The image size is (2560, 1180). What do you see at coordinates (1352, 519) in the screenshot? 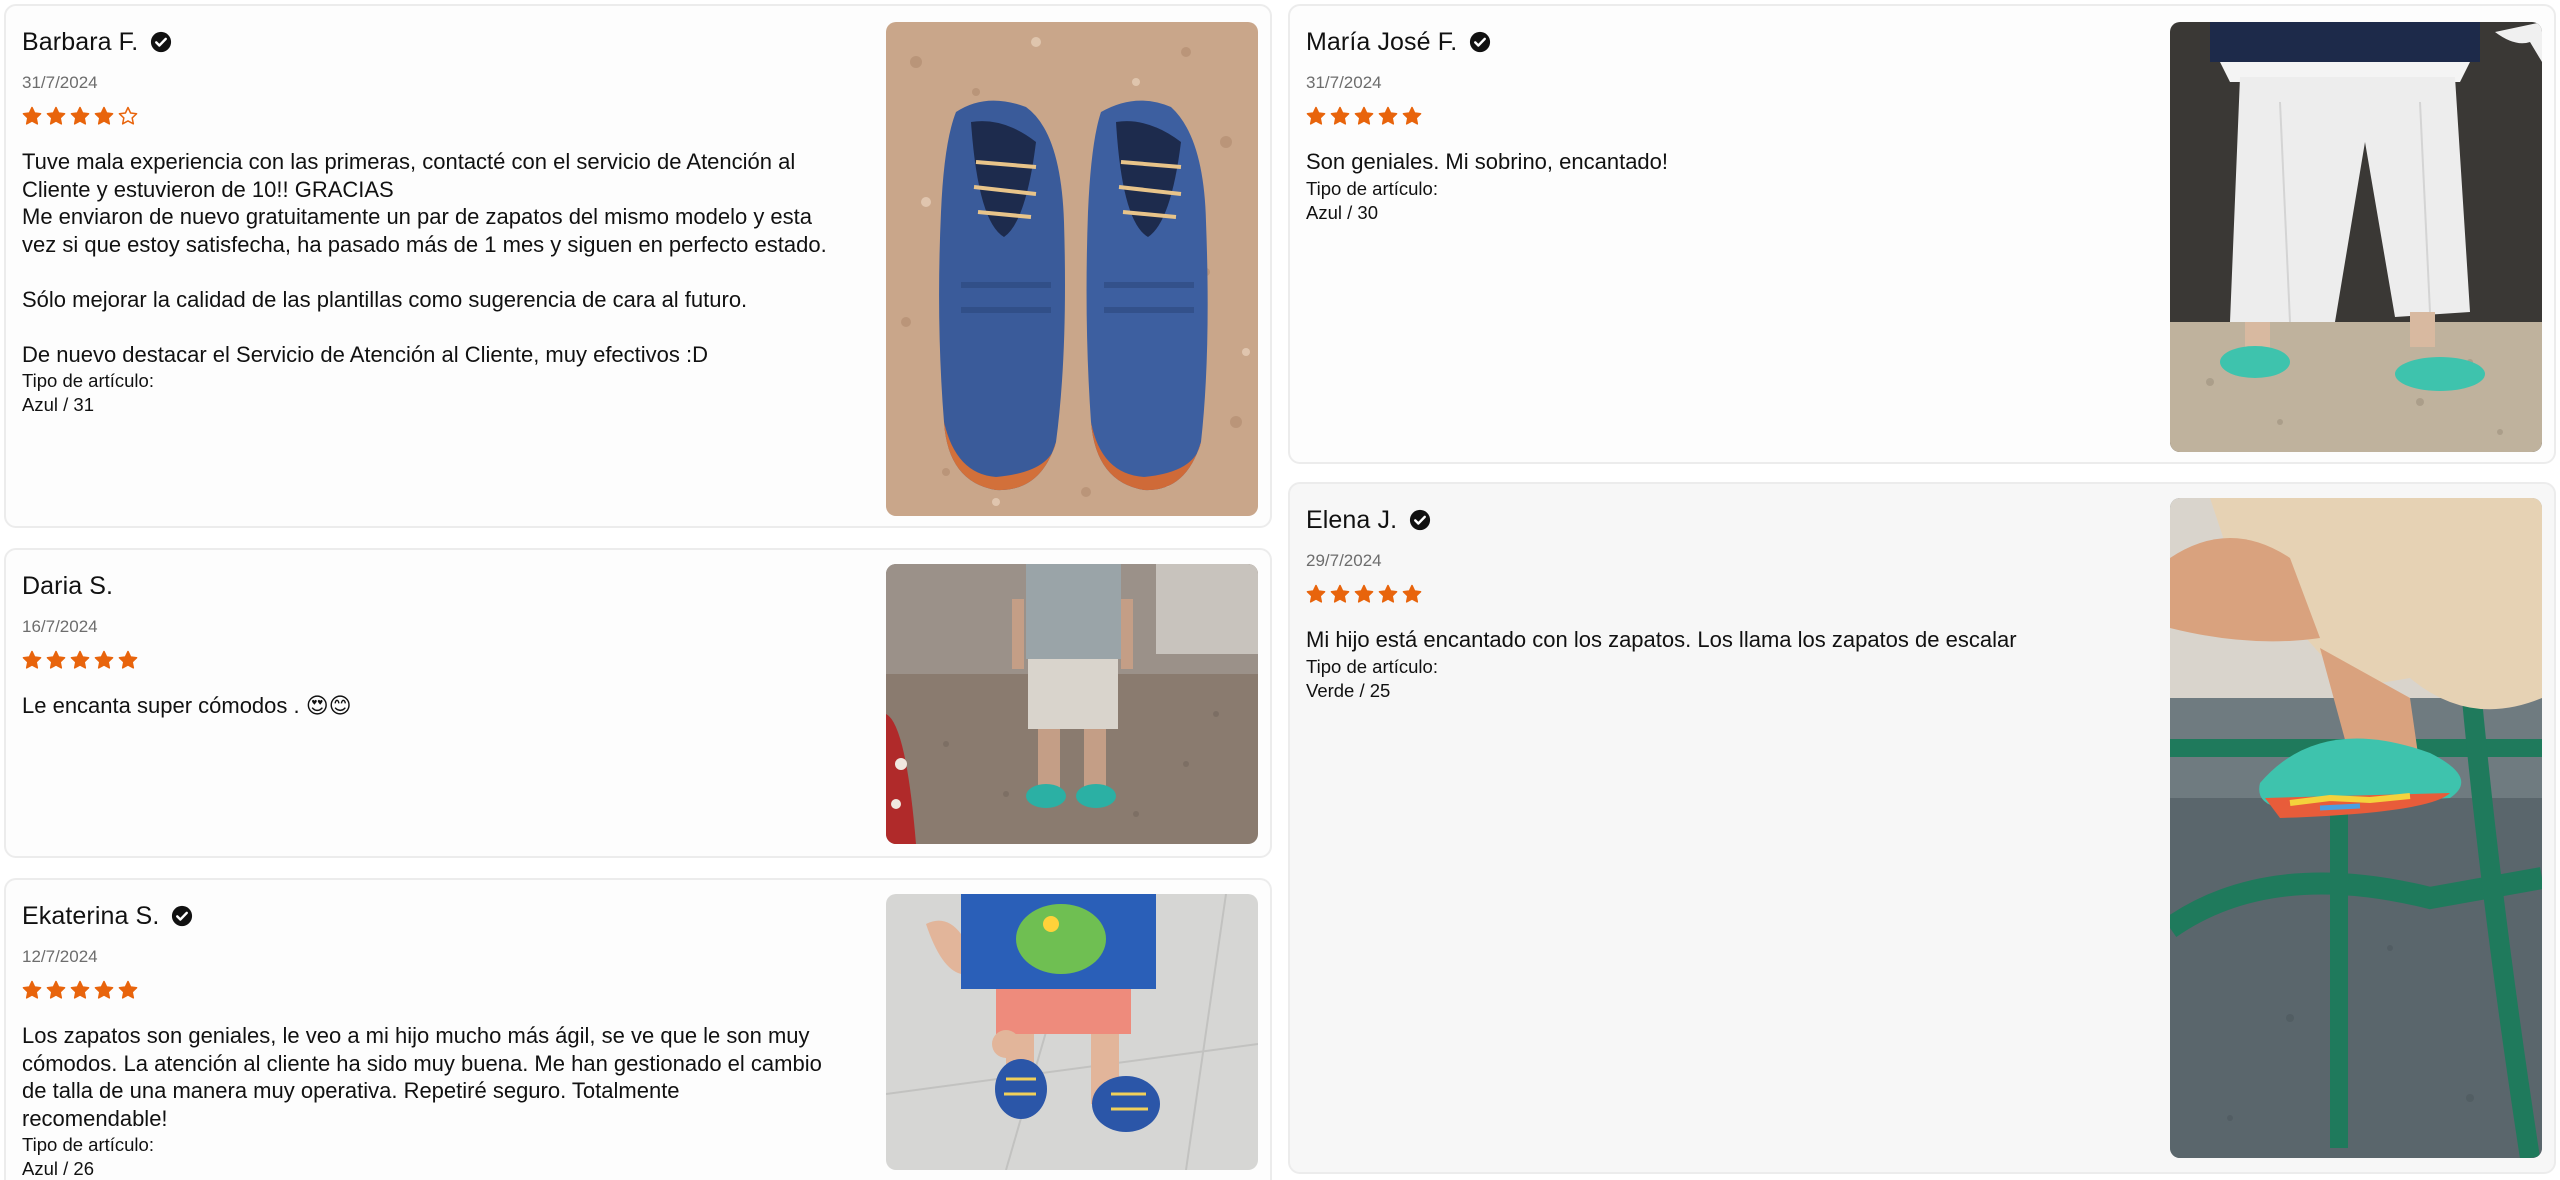
I see `reviewer-name: Elena J.` at bounding box center [1352, 519].